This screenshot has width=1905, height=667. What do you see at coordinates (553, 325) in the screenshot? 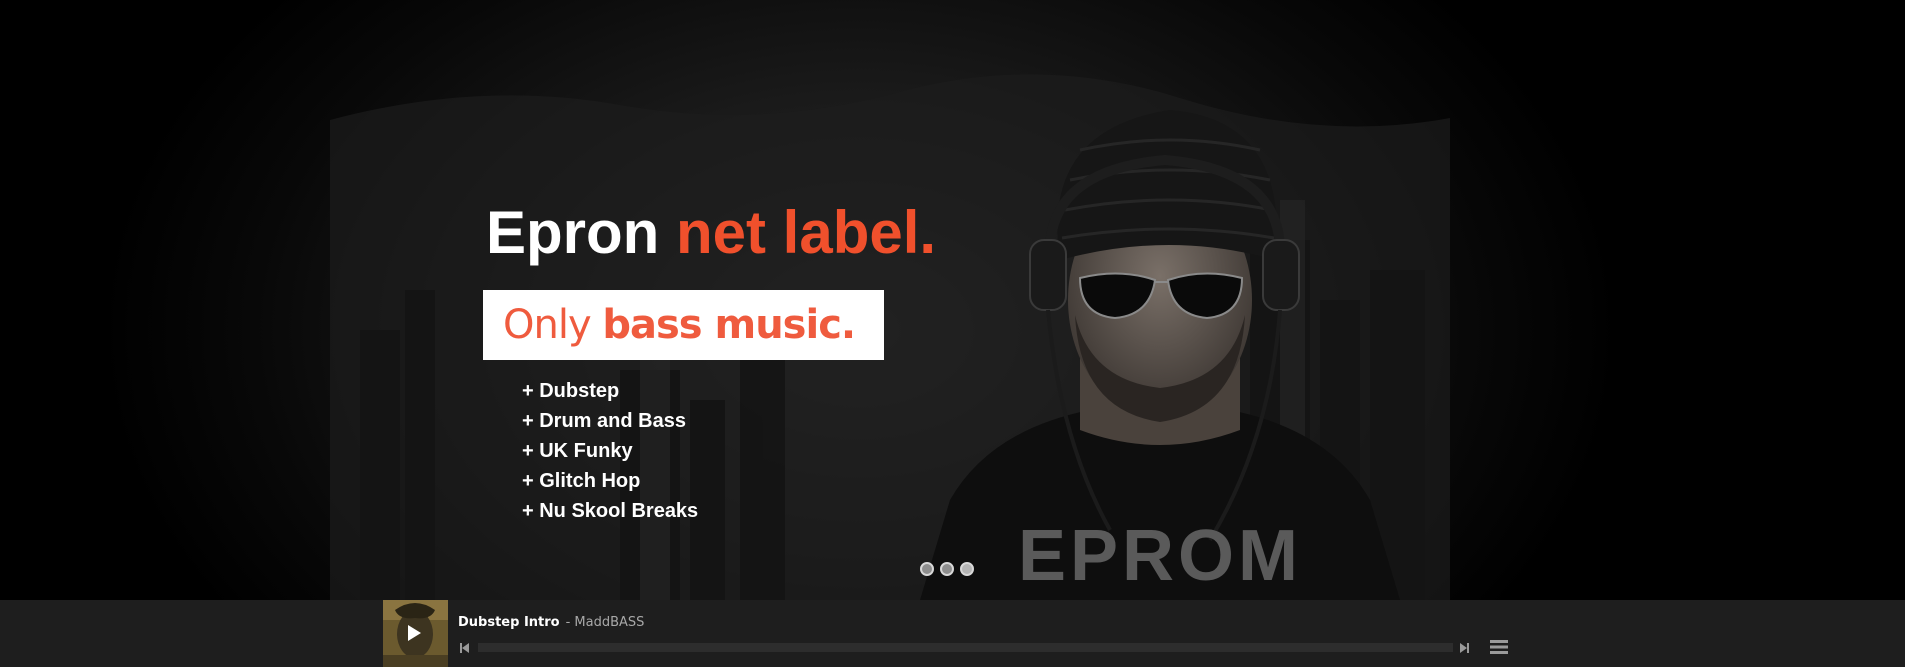
I see `tagline-light: Only` at bounding box center [553, 325].